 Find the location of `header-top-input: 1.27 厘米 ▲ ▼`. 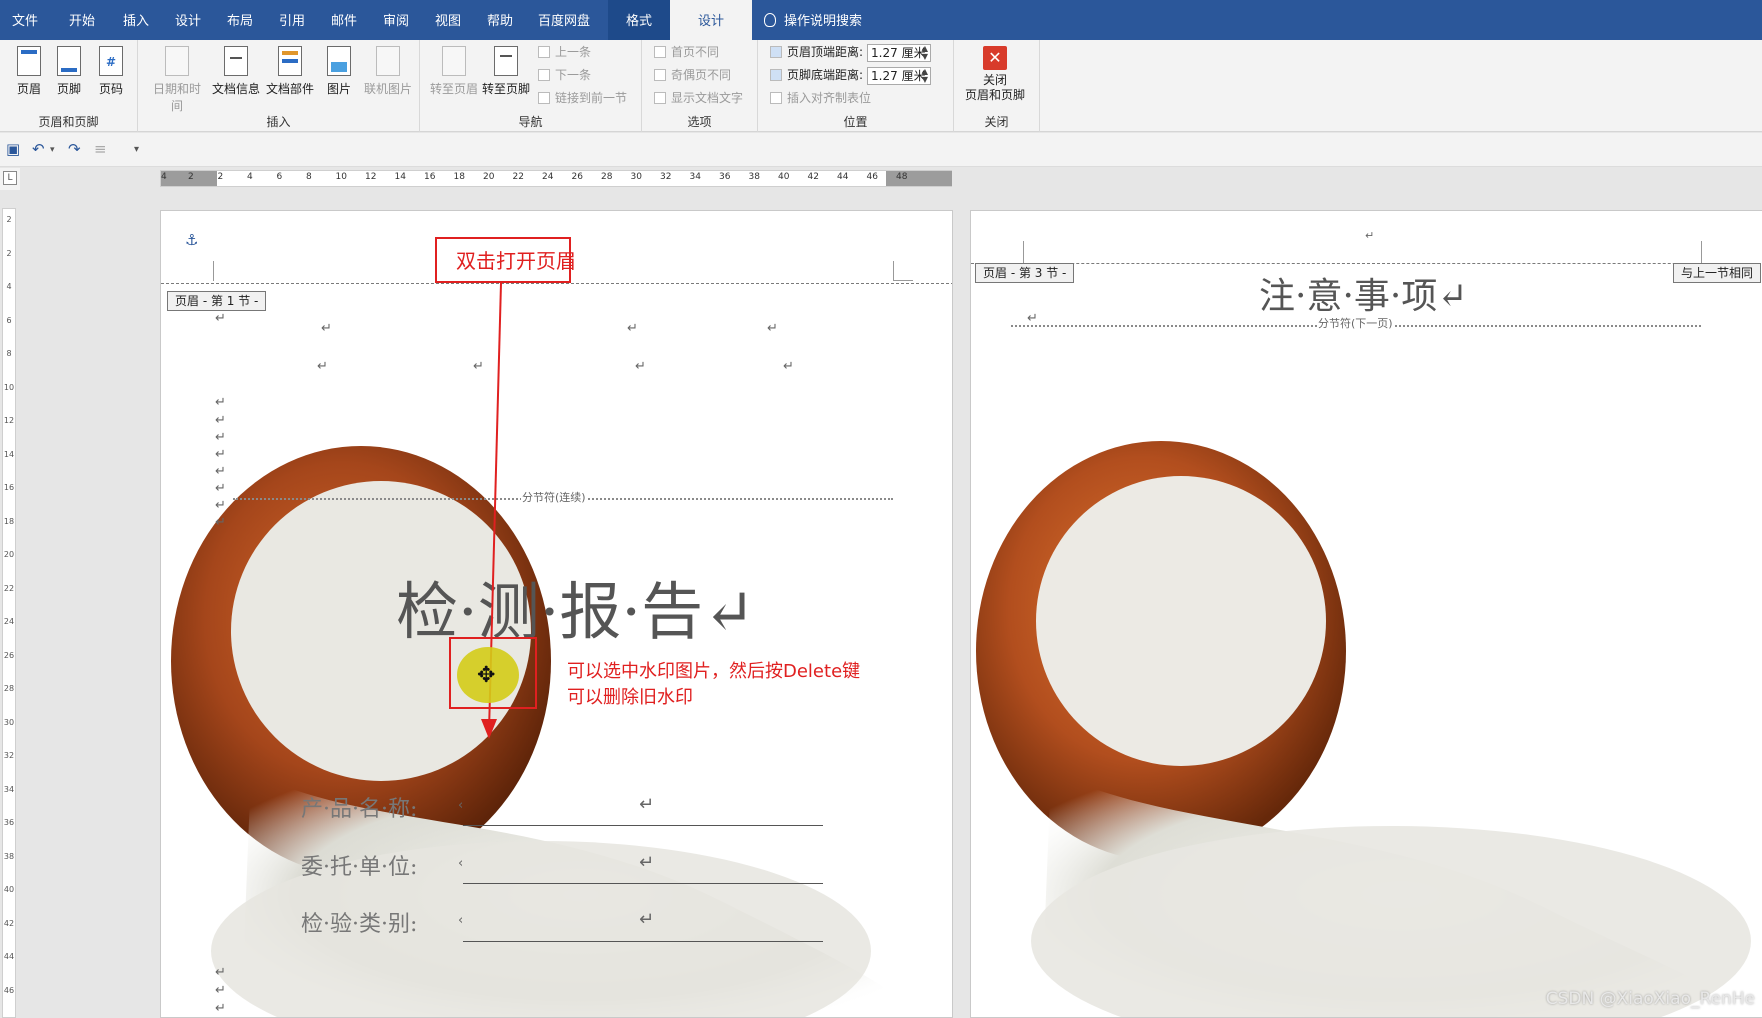

header-top-input: 1.27 厘米 ▲ ▼ is located at coordinates (899, 52).